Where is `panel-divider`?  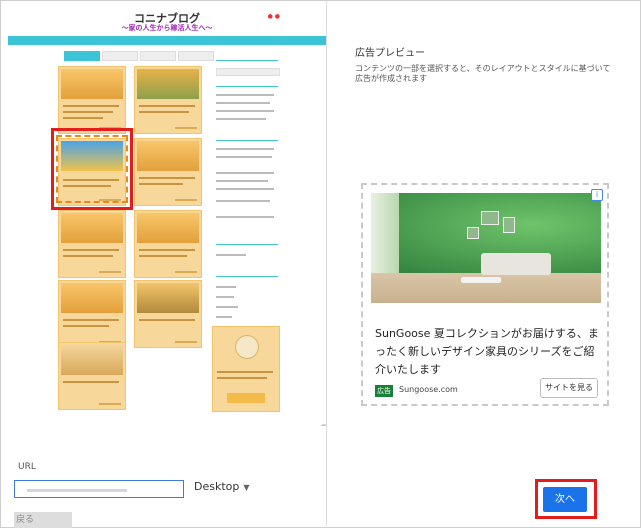 panel-divider is located at coordinates (326, 263).